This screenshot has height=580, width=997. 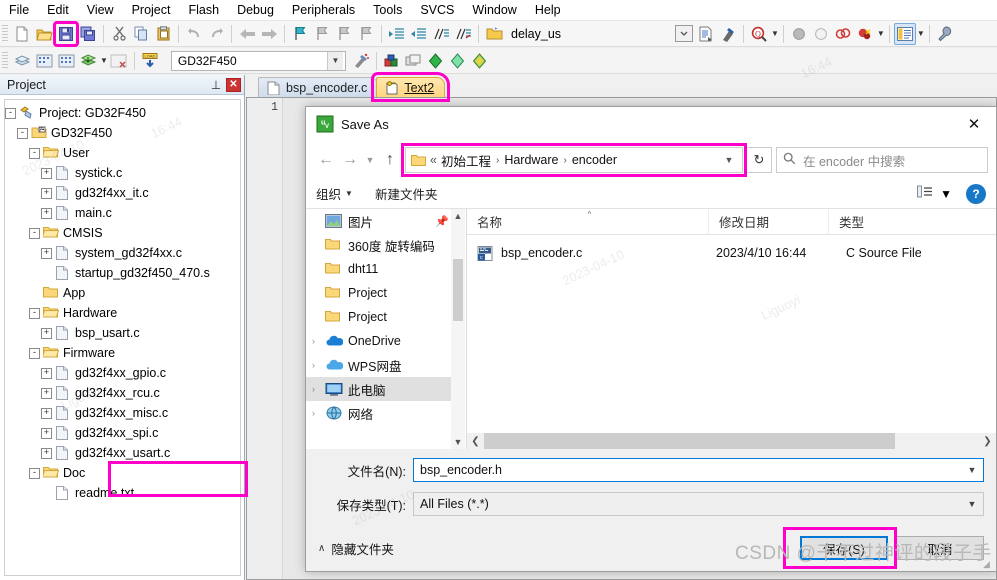 I want to click on menu-item-tools: Tools, so click(x=387, y=10).